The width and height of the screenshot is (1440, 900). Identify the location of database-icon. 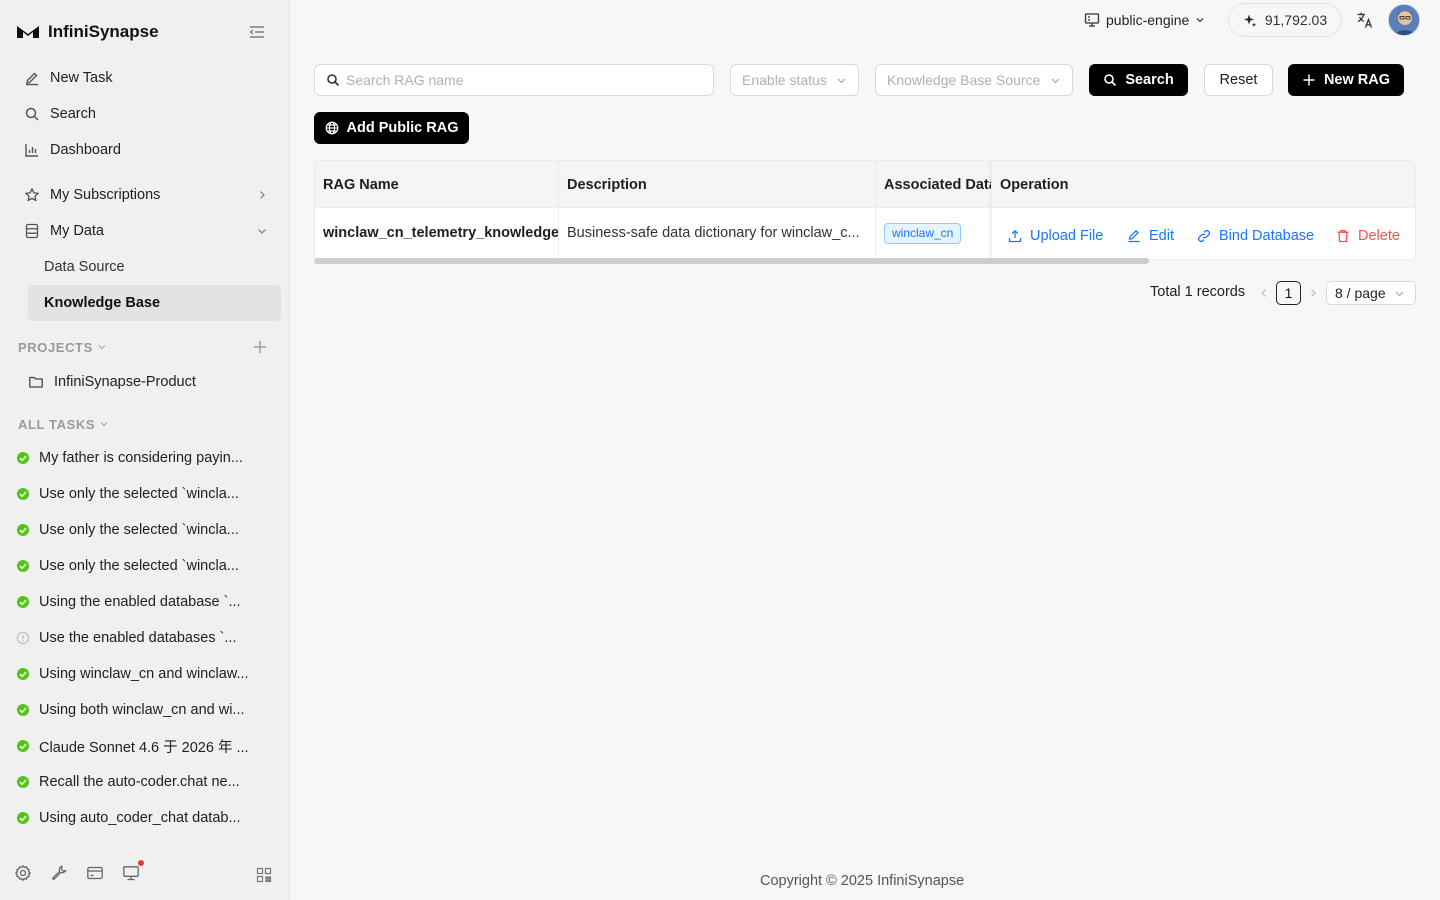
(32, 231).